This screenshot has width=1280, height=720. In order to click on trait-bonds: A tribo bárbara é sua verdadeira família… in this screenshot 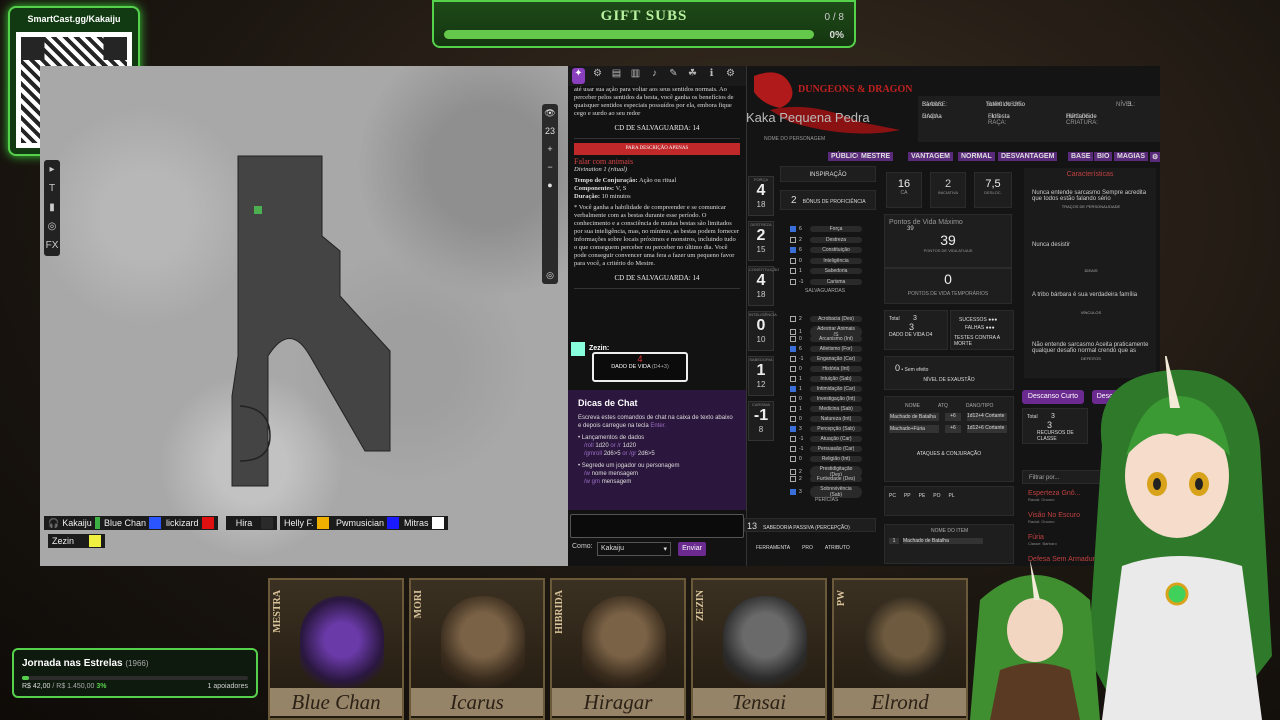, I will do `click(1091, 303)`.